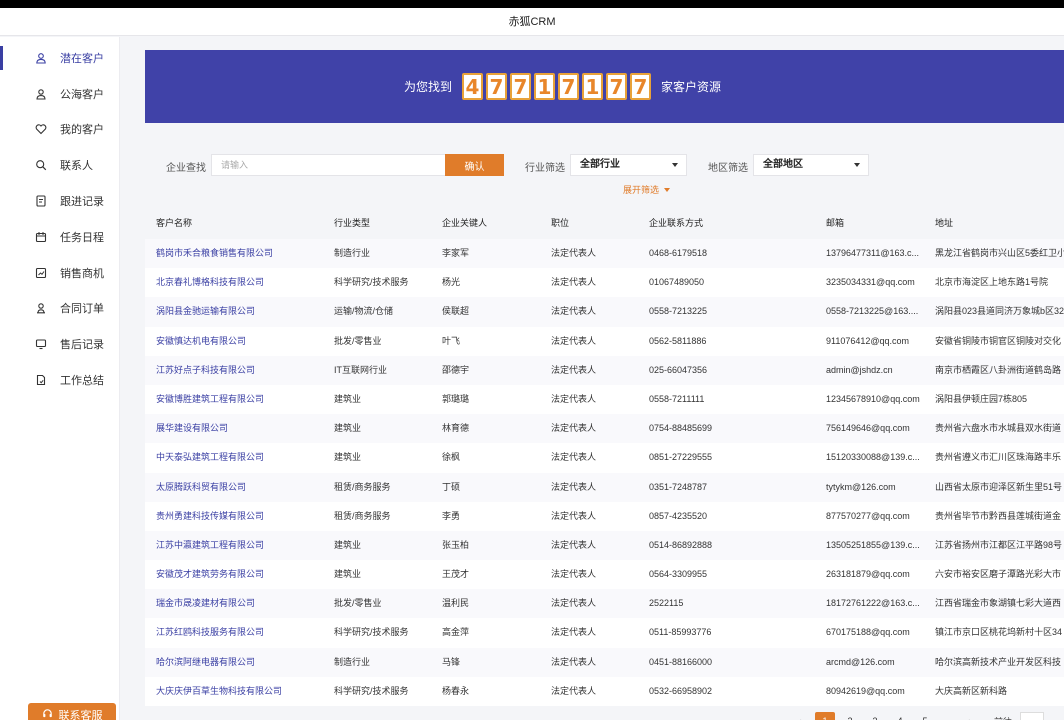 This screenshot has width=1064, height=720. What do you see at coordinates (950, 716) in the screenshot?
I see `page-button: ···` at bounding box center [950, 716].